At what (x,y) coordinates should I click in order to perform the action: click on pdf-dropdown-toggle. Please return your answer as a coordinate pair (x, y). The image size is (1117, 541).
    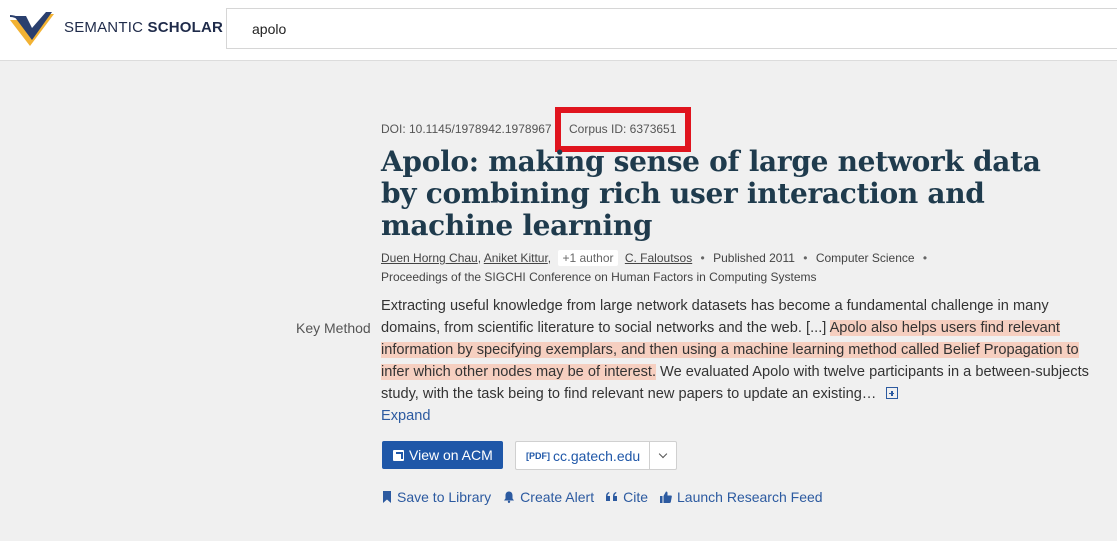
    Looking at the image, I should click on (663, 455).